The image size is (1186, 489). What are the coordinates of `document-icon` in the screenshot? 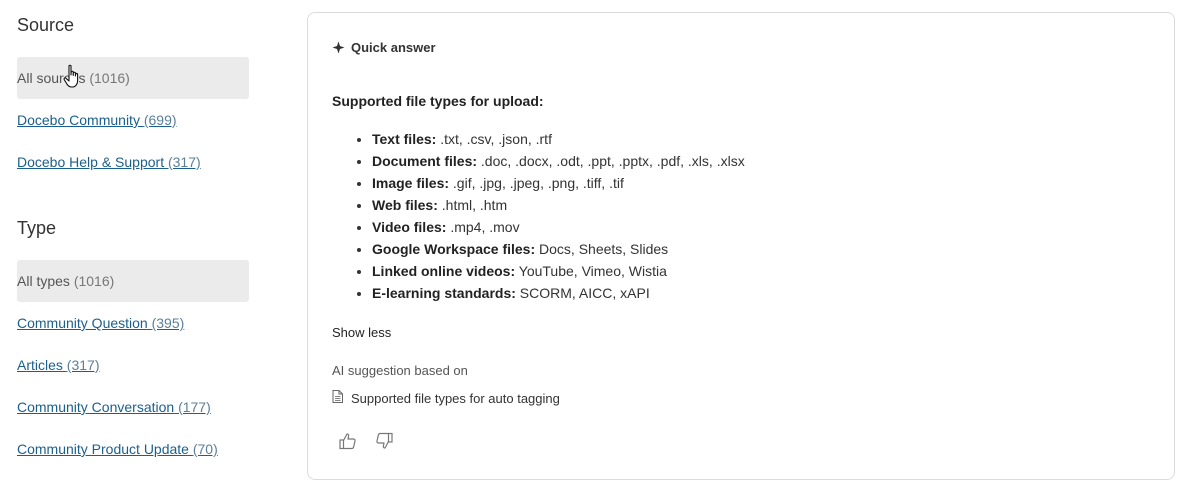 It's located at (337, 398).